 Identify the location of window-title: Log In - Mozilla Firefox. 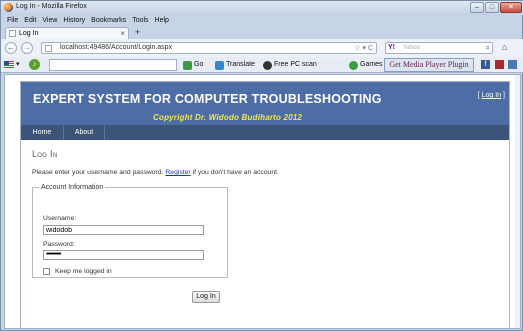
(51, 6).